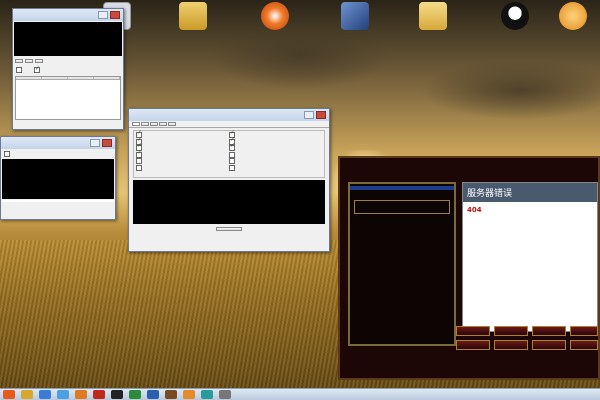 This screenshot has width=600, height=400. What do you see at coordinates (45, 394) in the screenshot?
I see `shield-icon` at bounding box center [45, 394].